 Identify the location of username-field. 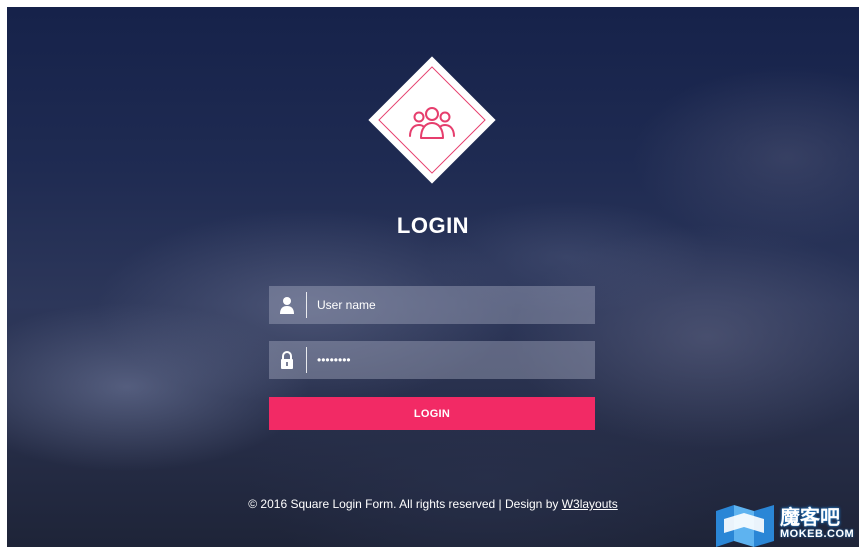
(432, 305).